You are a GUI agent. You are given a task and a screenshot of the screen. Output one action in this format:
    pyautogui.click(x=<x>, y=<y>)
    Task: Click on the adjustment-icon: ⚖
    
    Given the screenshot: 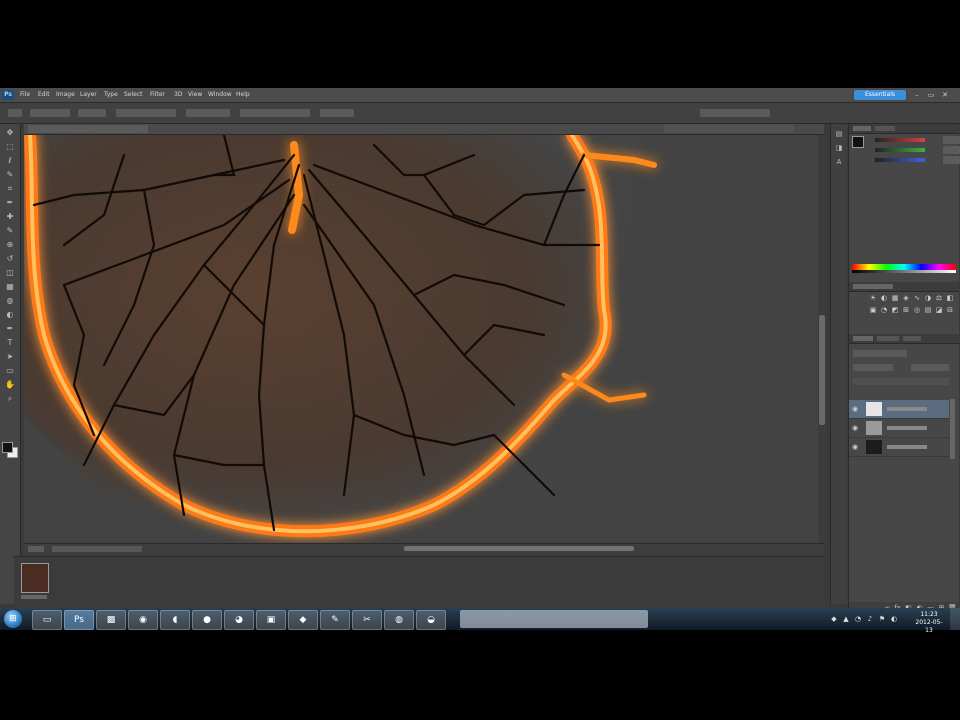 What is the action you would take?
    pyautogui.click(x=939, y=298)
    